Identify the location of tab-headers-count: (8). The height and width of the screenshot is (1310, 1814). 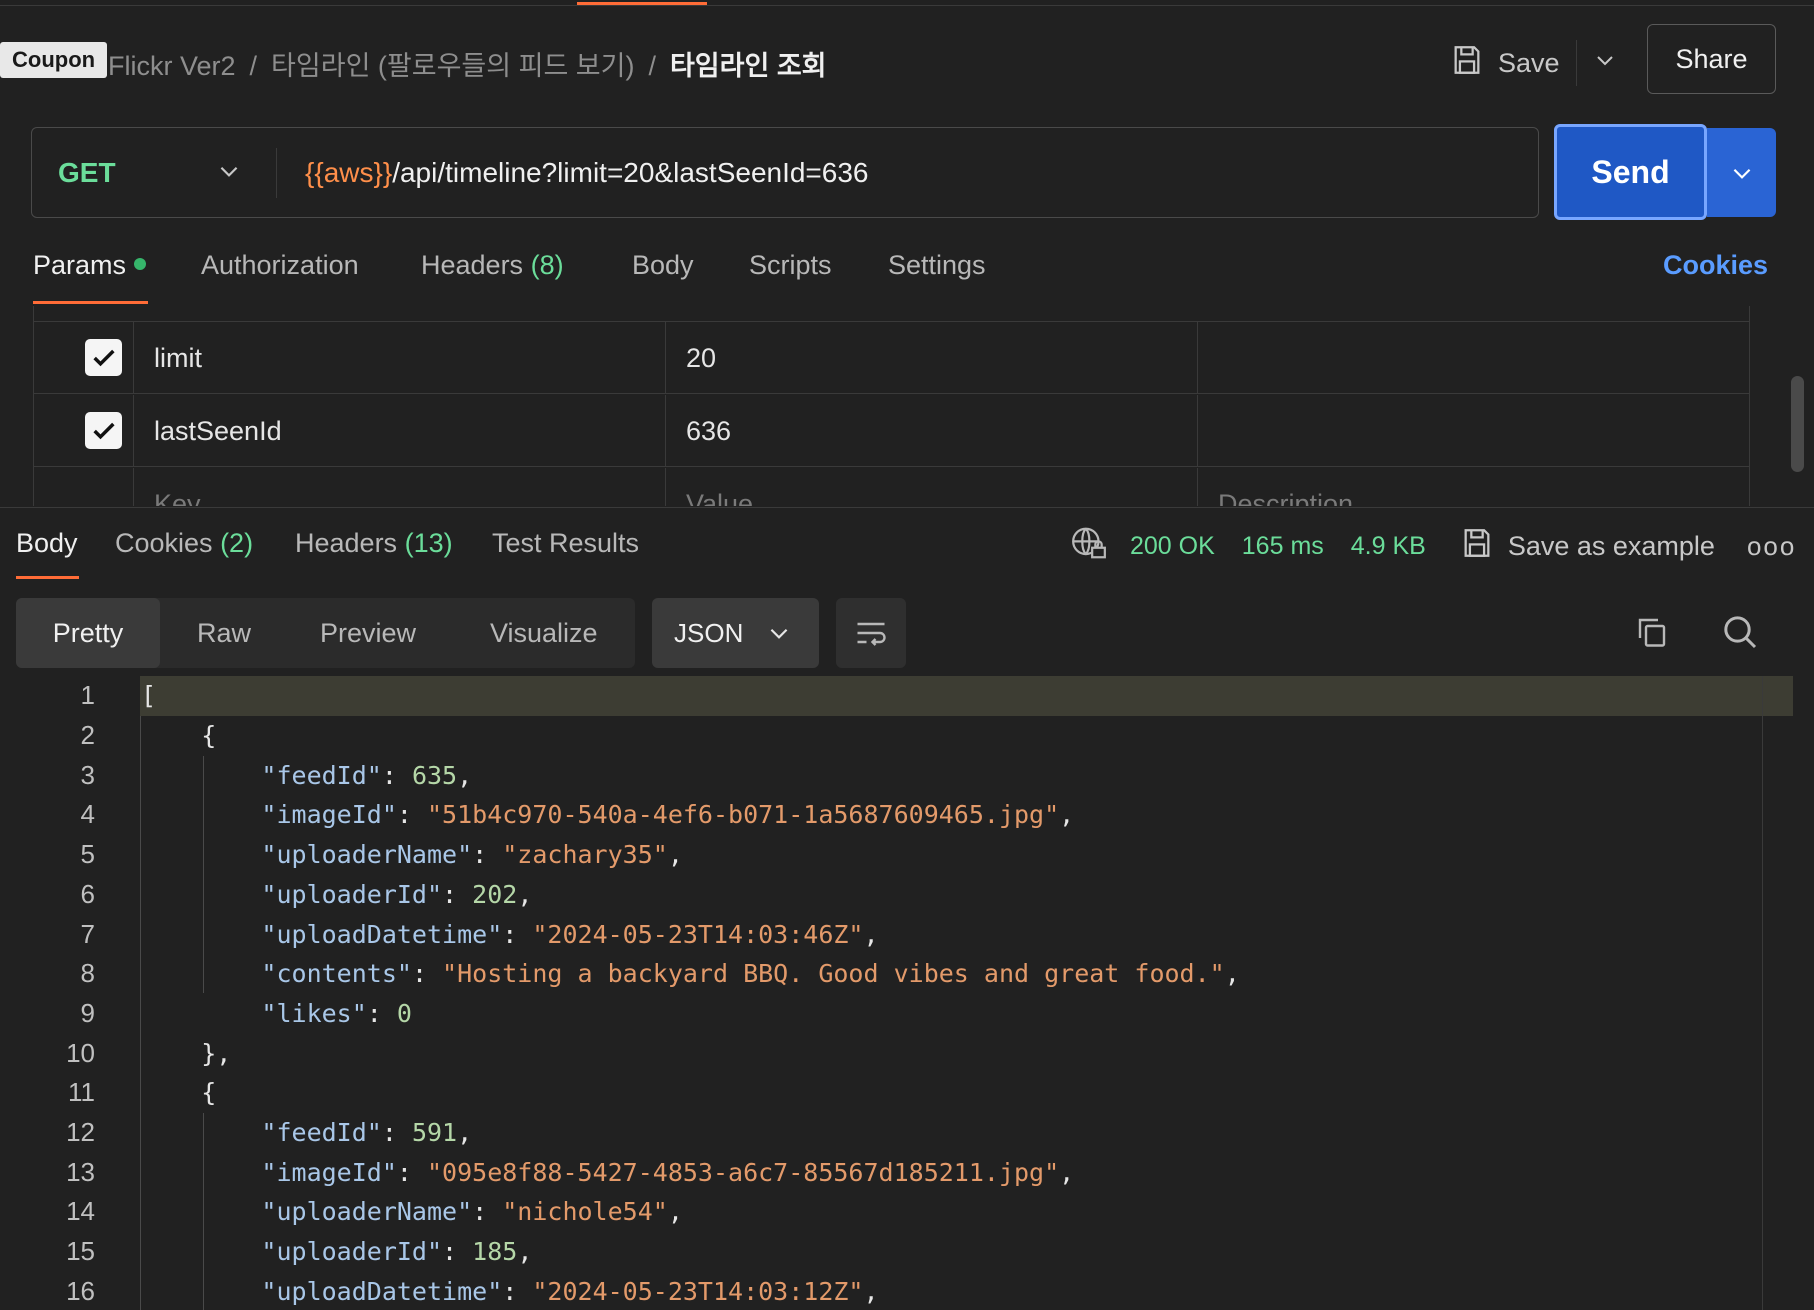
(547, 265).